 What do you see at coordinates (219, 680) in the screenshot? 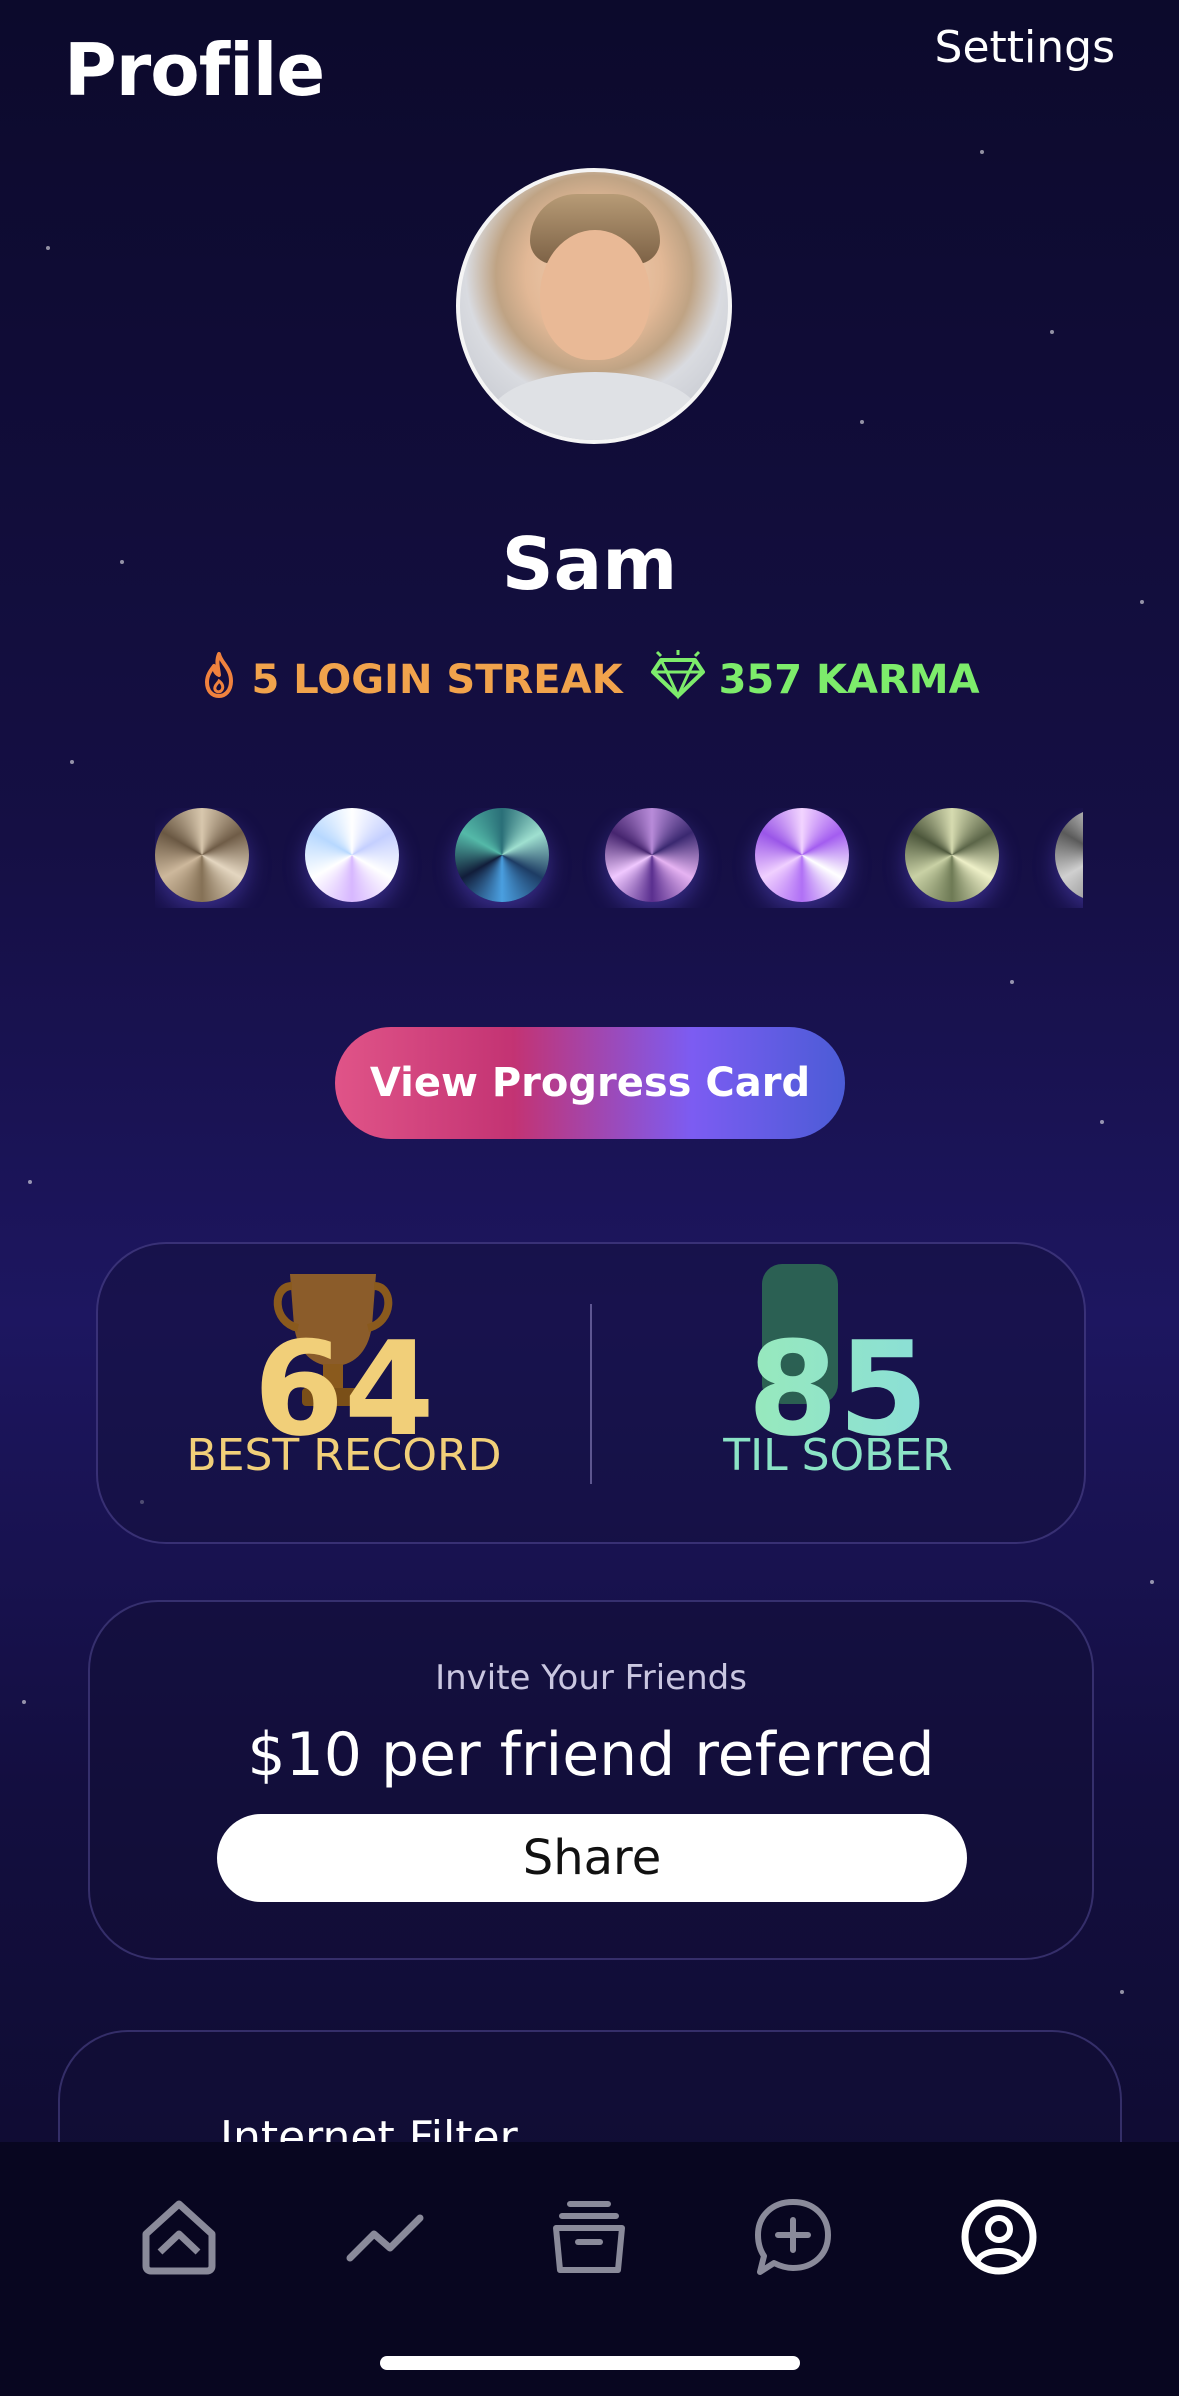
I see `flame-icon` at bounding box center [219, 680].